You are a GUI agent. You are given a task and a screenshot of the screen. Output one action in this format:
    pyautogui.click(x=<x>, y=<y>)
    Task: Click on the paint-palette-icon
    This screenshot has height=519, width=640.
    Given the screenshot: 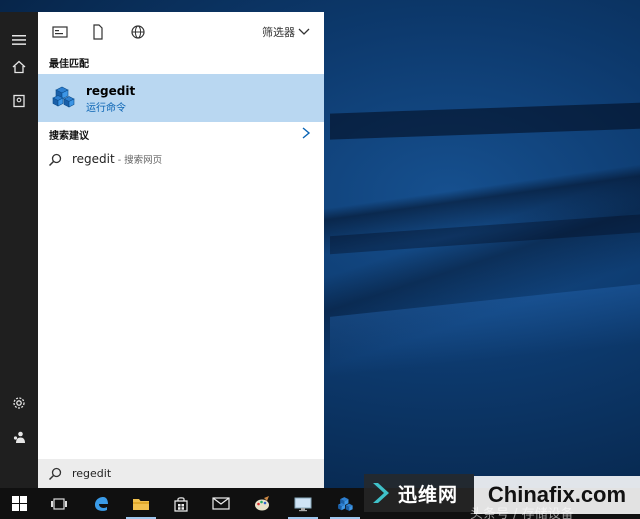 What is the action you would take?
    pyautogui.click(x=262, y=502)
    